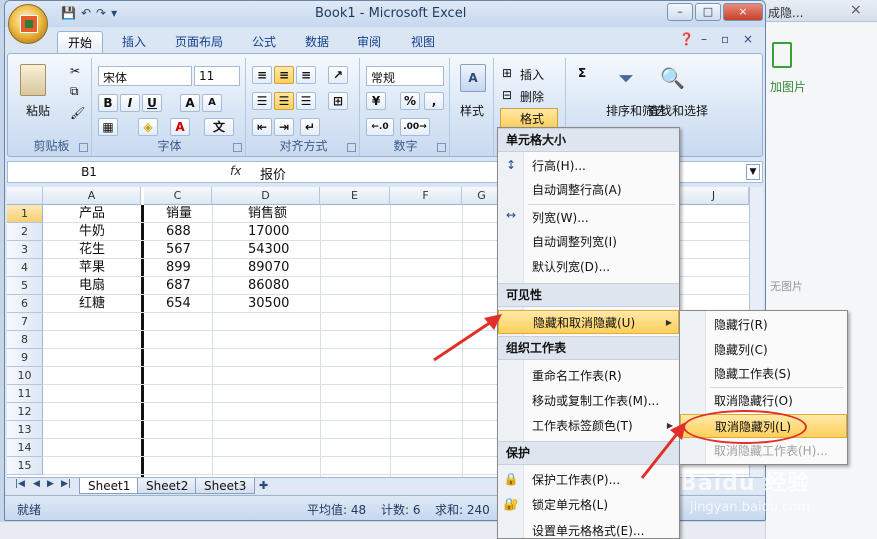  What do you see at coordinates (782, 55) in the screenshot?
I see `add-image-icon` at bounding box center [782, 55].